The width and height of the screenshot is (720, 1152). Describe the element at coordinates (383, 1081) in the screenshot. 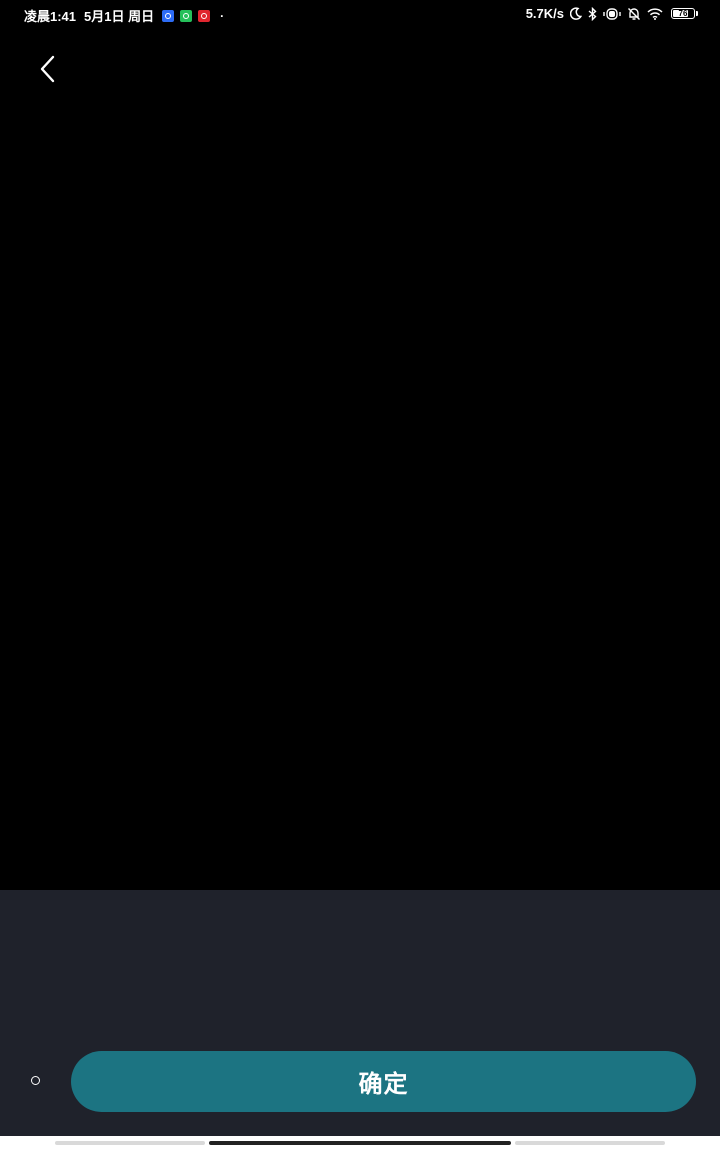

I see `confirm-button: 确定` at that location.